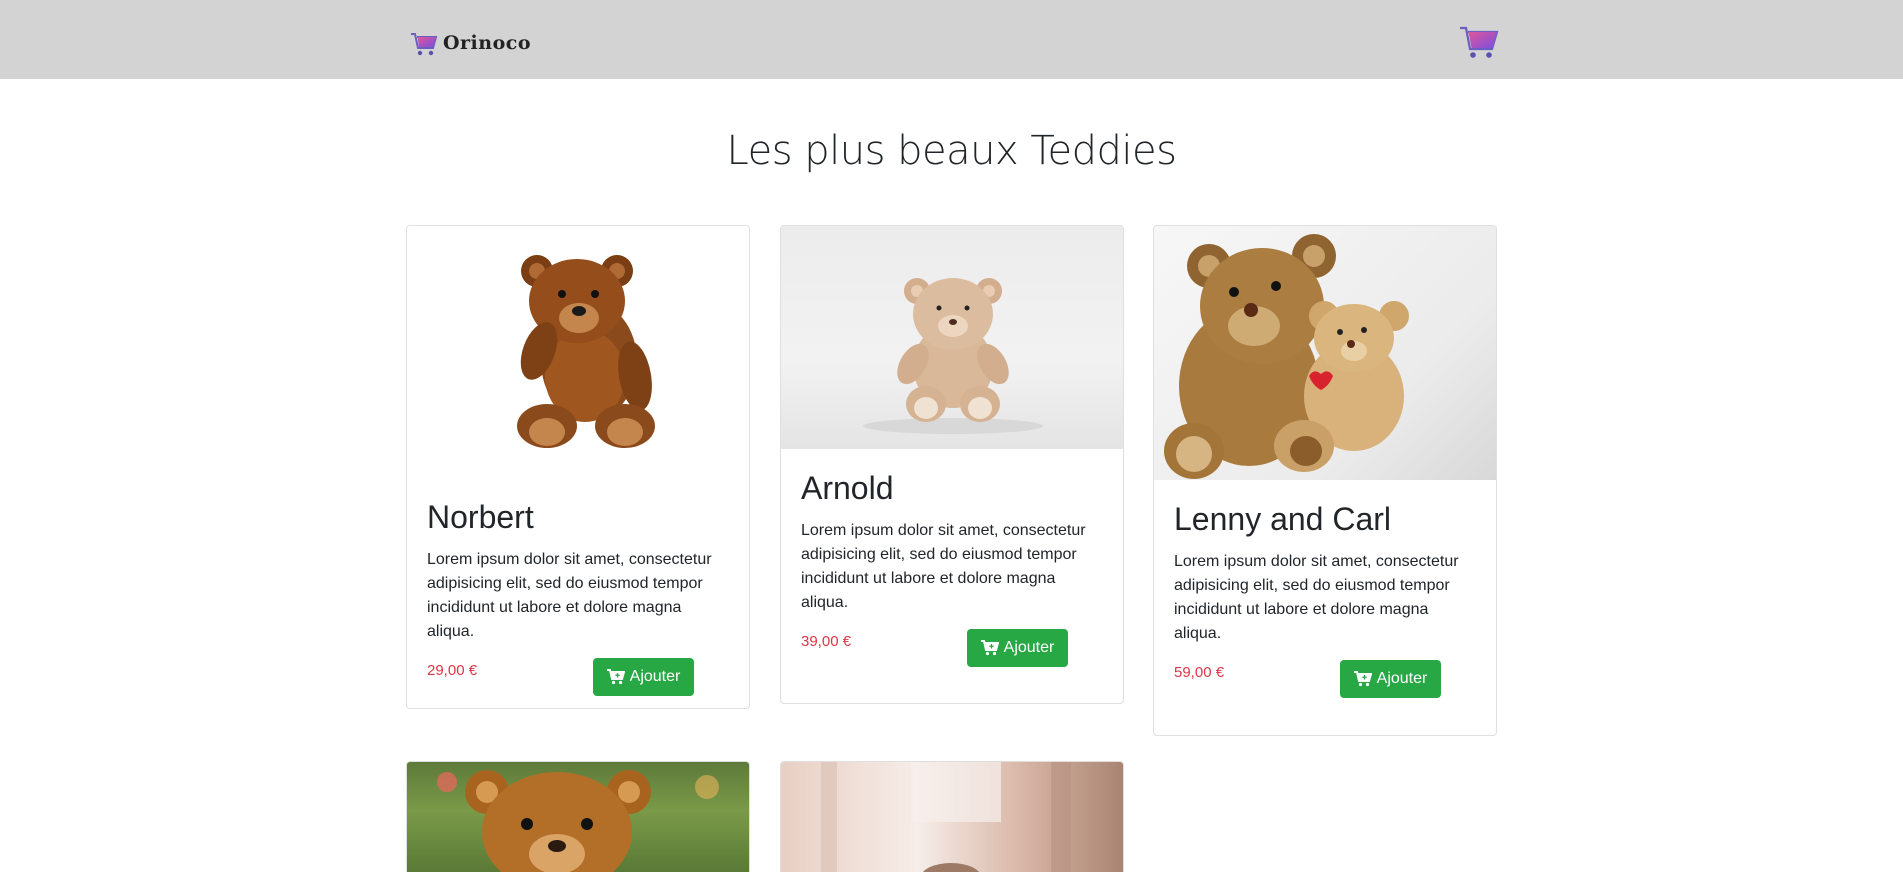  What do you see at coordinates (1325, 677) in the screenshot?
I see `card-footer: 59,00 € Ajouter` at bounding box center [1325, 677].